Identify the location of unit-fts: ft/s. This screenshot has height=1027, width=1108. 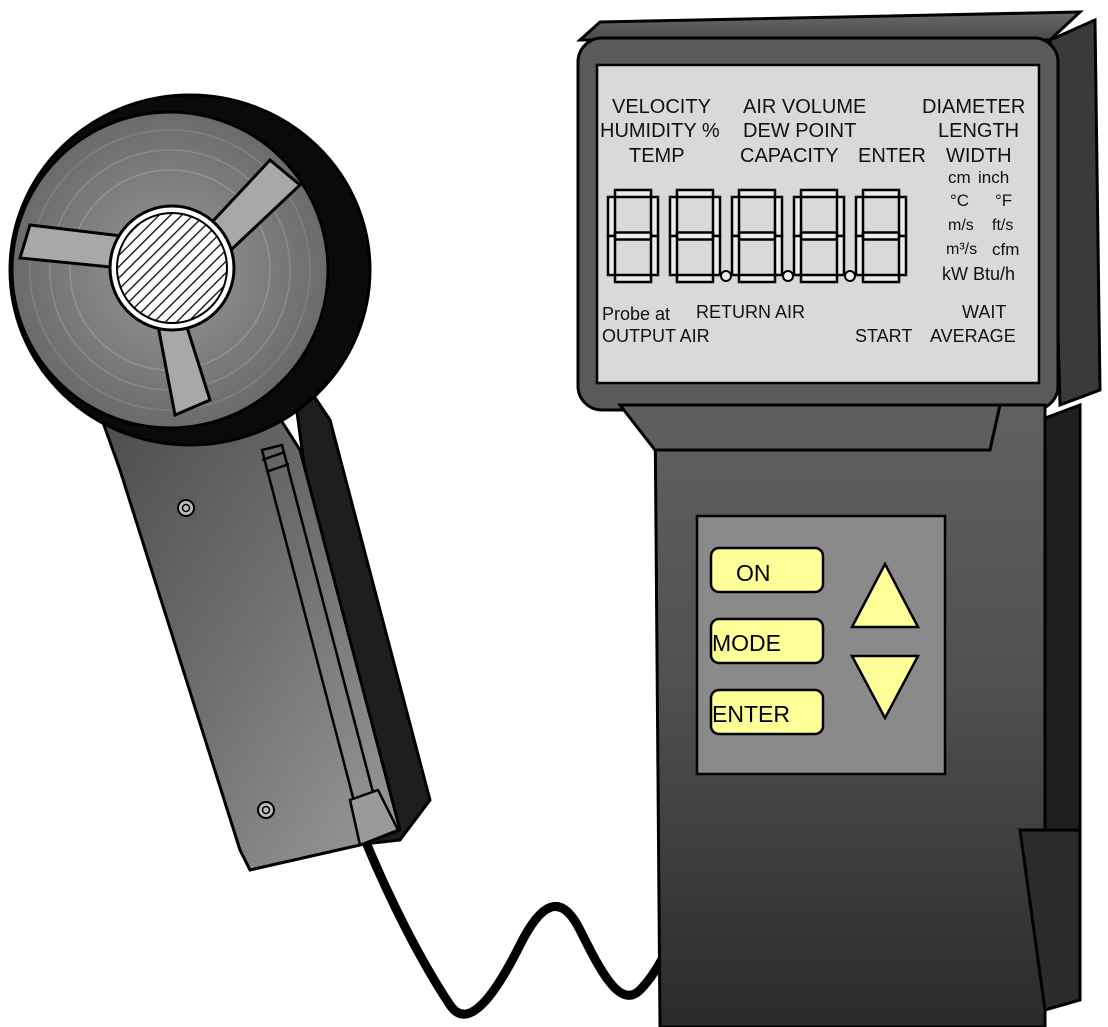
(1002, 225).